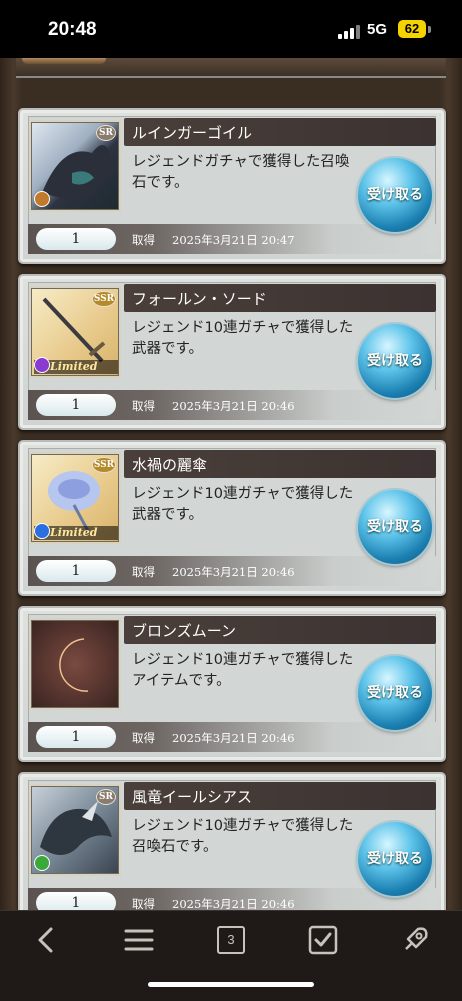  I want to click on item-name: 風竜イールシアス, so click(192, 797).